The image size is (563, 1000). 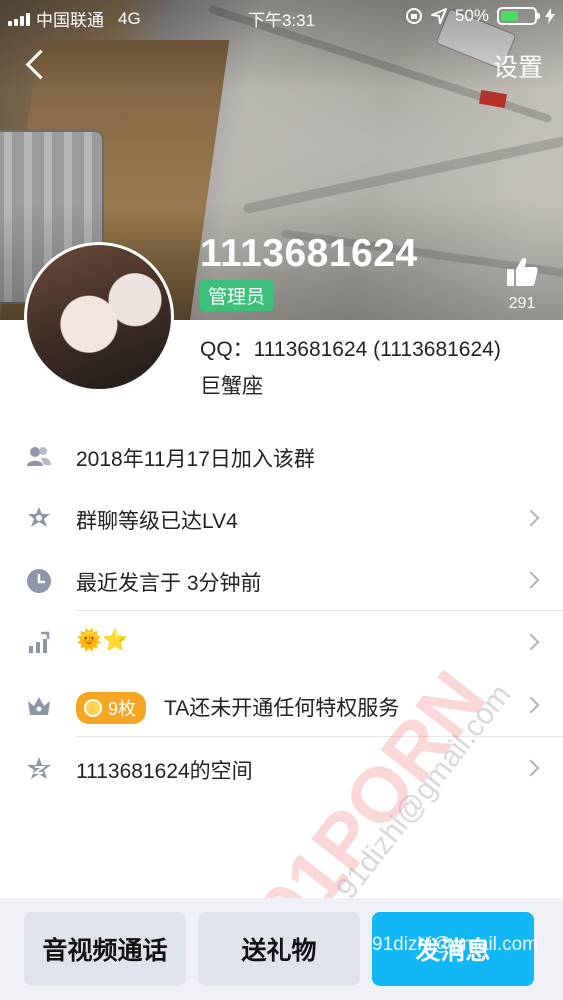 I want to click on charging-bolt-icon, so click(x=550, y=16).